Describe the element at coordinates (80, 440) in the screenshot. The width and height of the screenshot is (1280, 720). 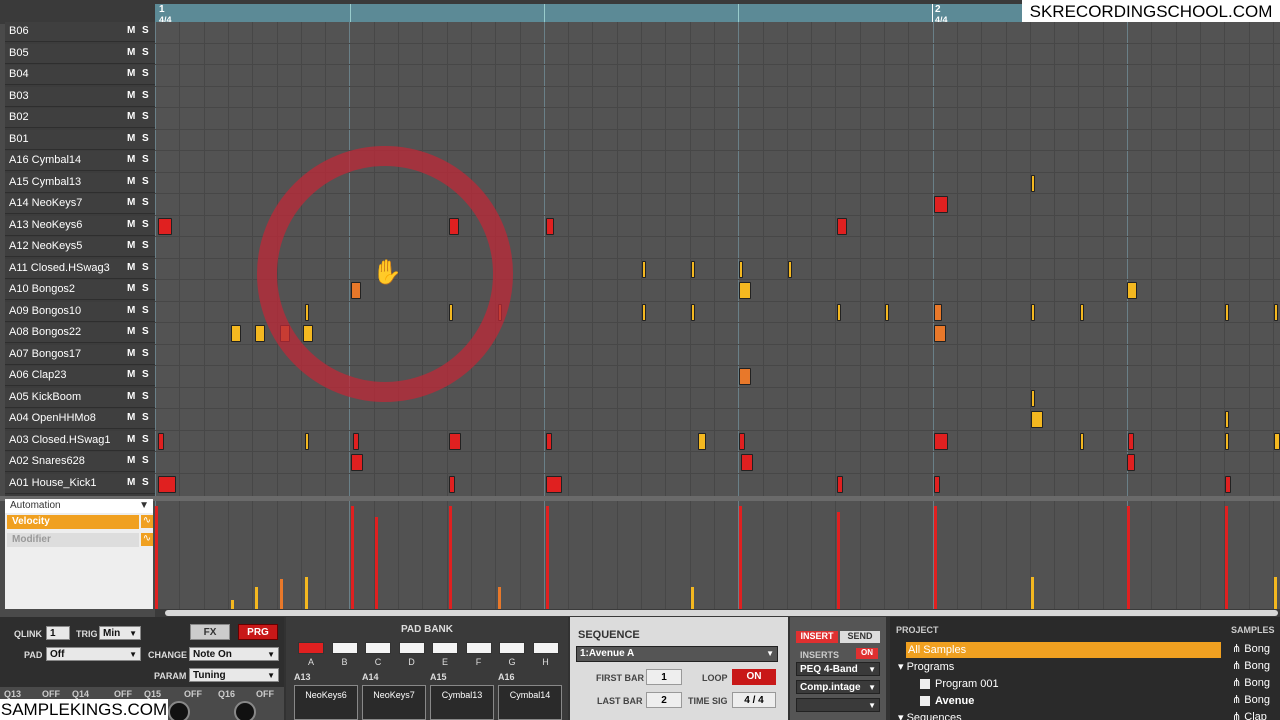
I see `track-row: A03 Closed.HSwag1 M S` at that location.